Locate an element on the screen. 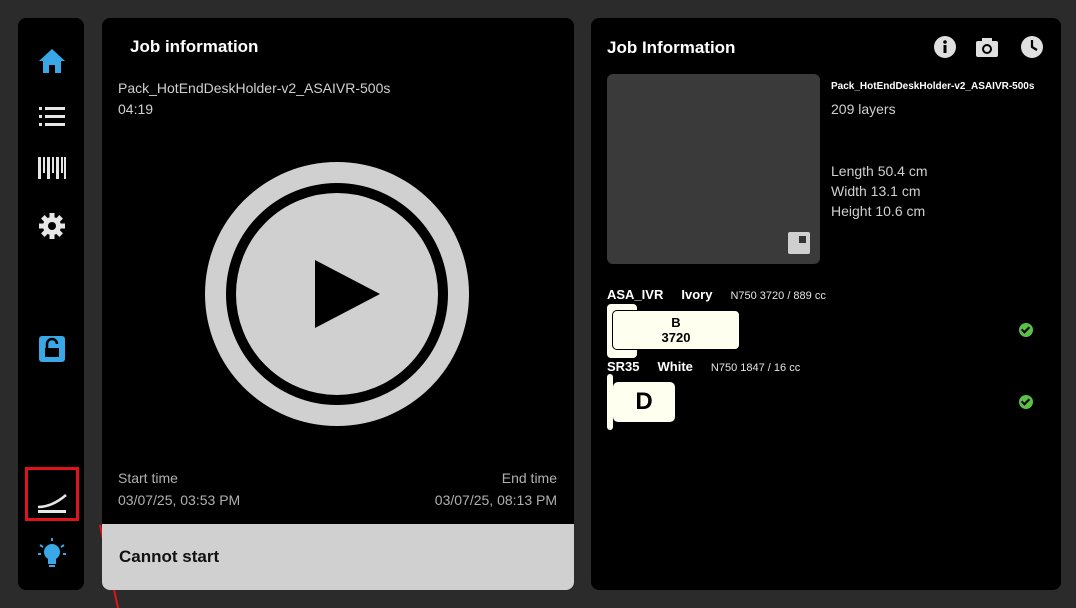 Image resolution: width=1076 pixels, height=608 pixels. start-time-value: 03/07/25, 03:53 PM is located at coordinates (179, 500).